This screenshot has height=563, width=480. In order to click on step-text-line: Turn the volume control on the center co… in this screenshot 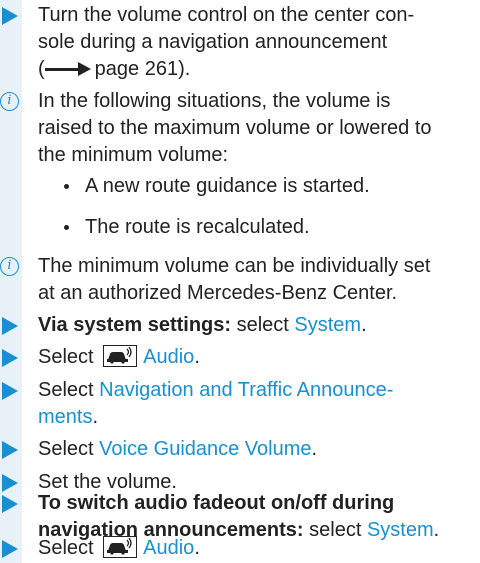, I will do `click(226, 15)`.